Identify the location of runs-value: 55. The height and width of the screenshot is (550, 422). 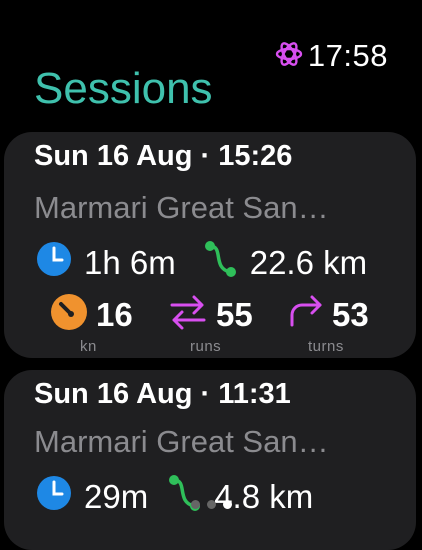
(234, 314).